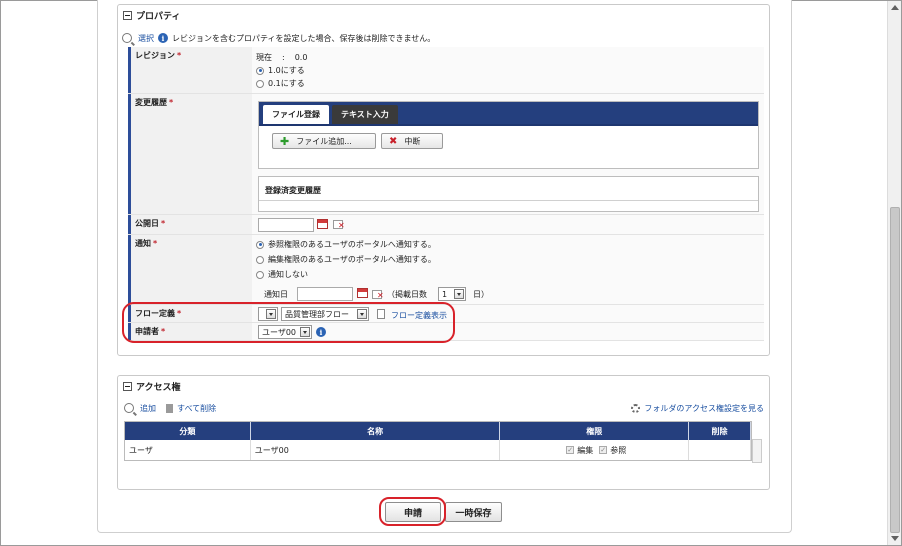  What do you see at coordinates (720, 450) in the screenshot?
I see `cell-delete` at bounding box center [720, 450].